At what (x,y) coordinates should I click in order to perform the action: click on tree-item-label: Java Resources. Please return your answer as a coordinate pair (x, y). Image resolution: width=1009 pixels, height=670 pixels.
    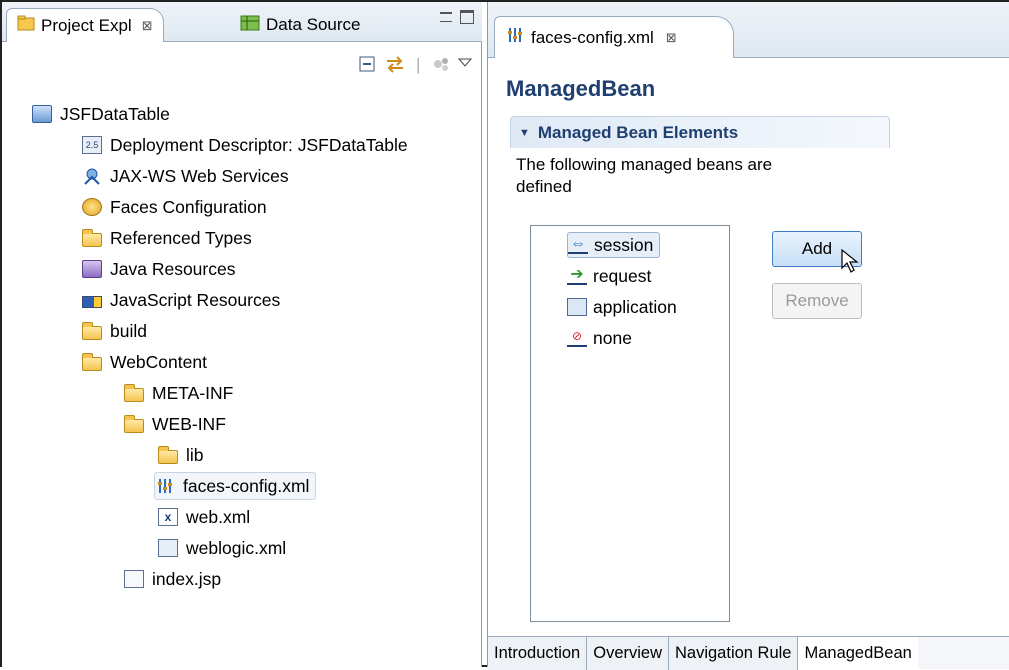
    Looking at the image, I should click on (173, 268).